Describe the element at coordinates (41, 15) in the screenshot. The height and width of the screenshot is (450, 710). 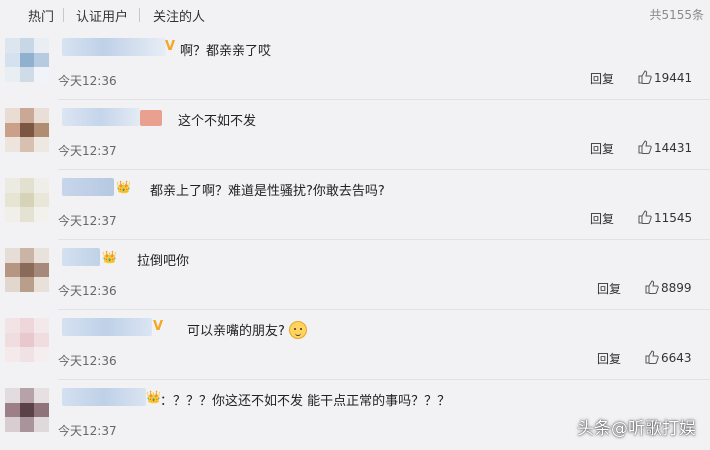
I see `tab-hot: 热门` at that location.